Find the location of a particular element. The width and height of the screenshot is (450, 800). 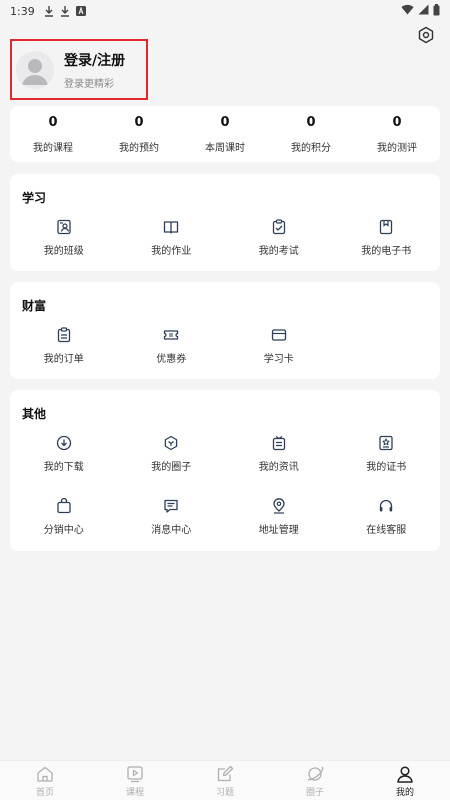

menu-item-my-homework: 我的作业 is located at coordinates (172, 243).